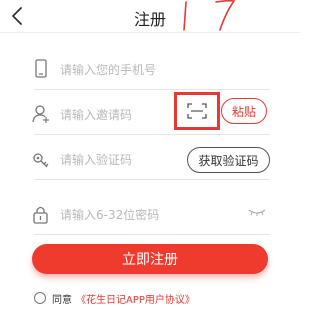  What do you see at coordinates (152, 234) in the screenshot?
I see `password-underline` at bounding box center [152, 234].